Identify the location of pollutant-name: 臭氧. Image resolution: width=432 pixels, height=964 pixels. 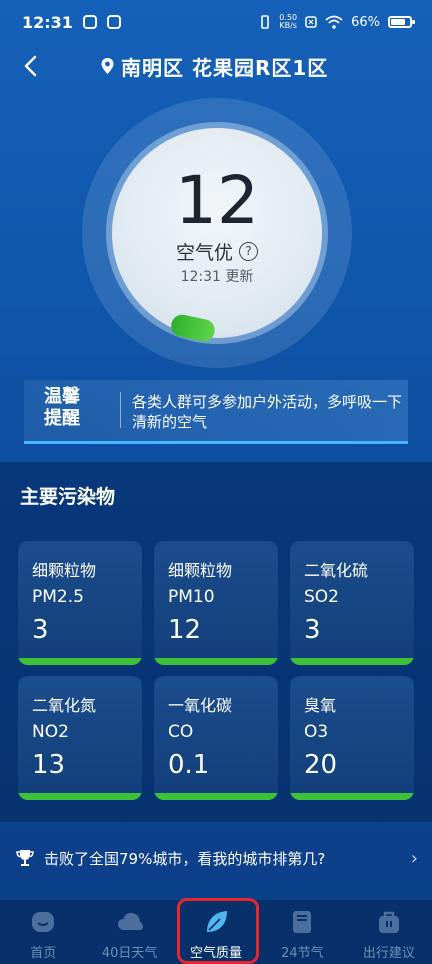
(320, 705).